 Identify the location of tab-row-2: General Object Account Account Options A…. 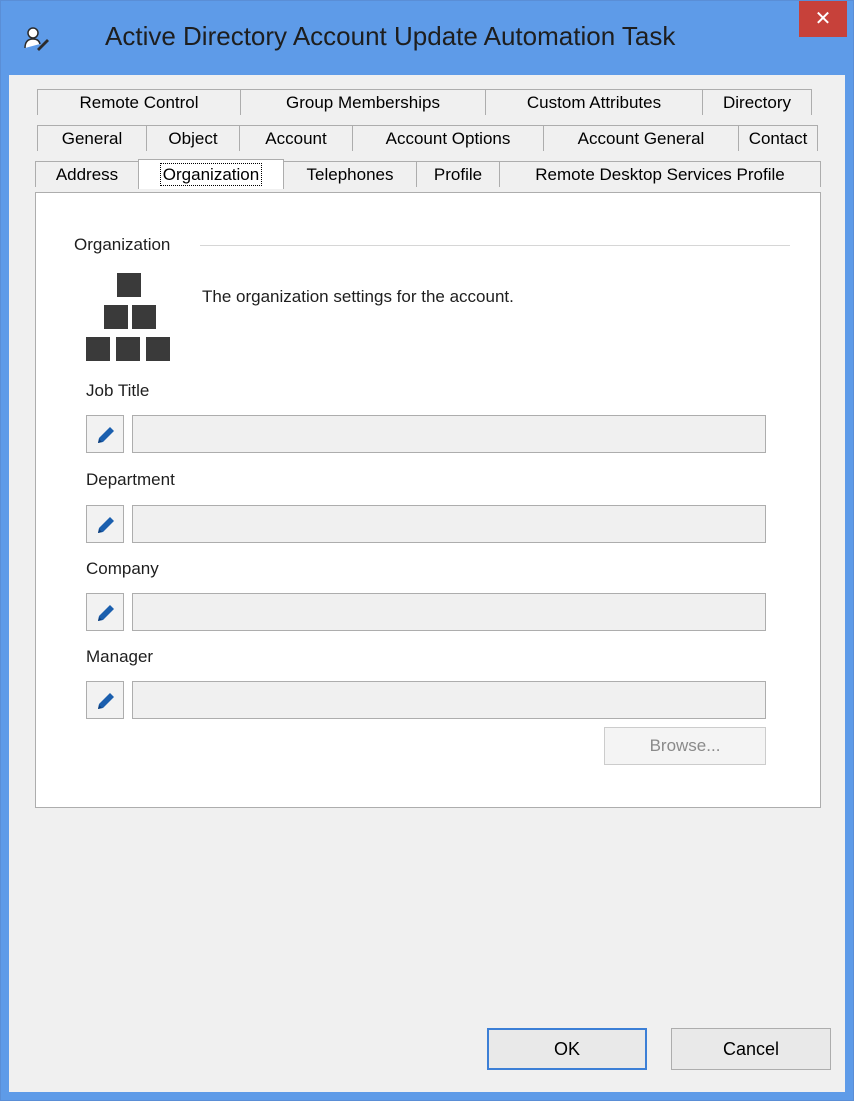
(427, 138).